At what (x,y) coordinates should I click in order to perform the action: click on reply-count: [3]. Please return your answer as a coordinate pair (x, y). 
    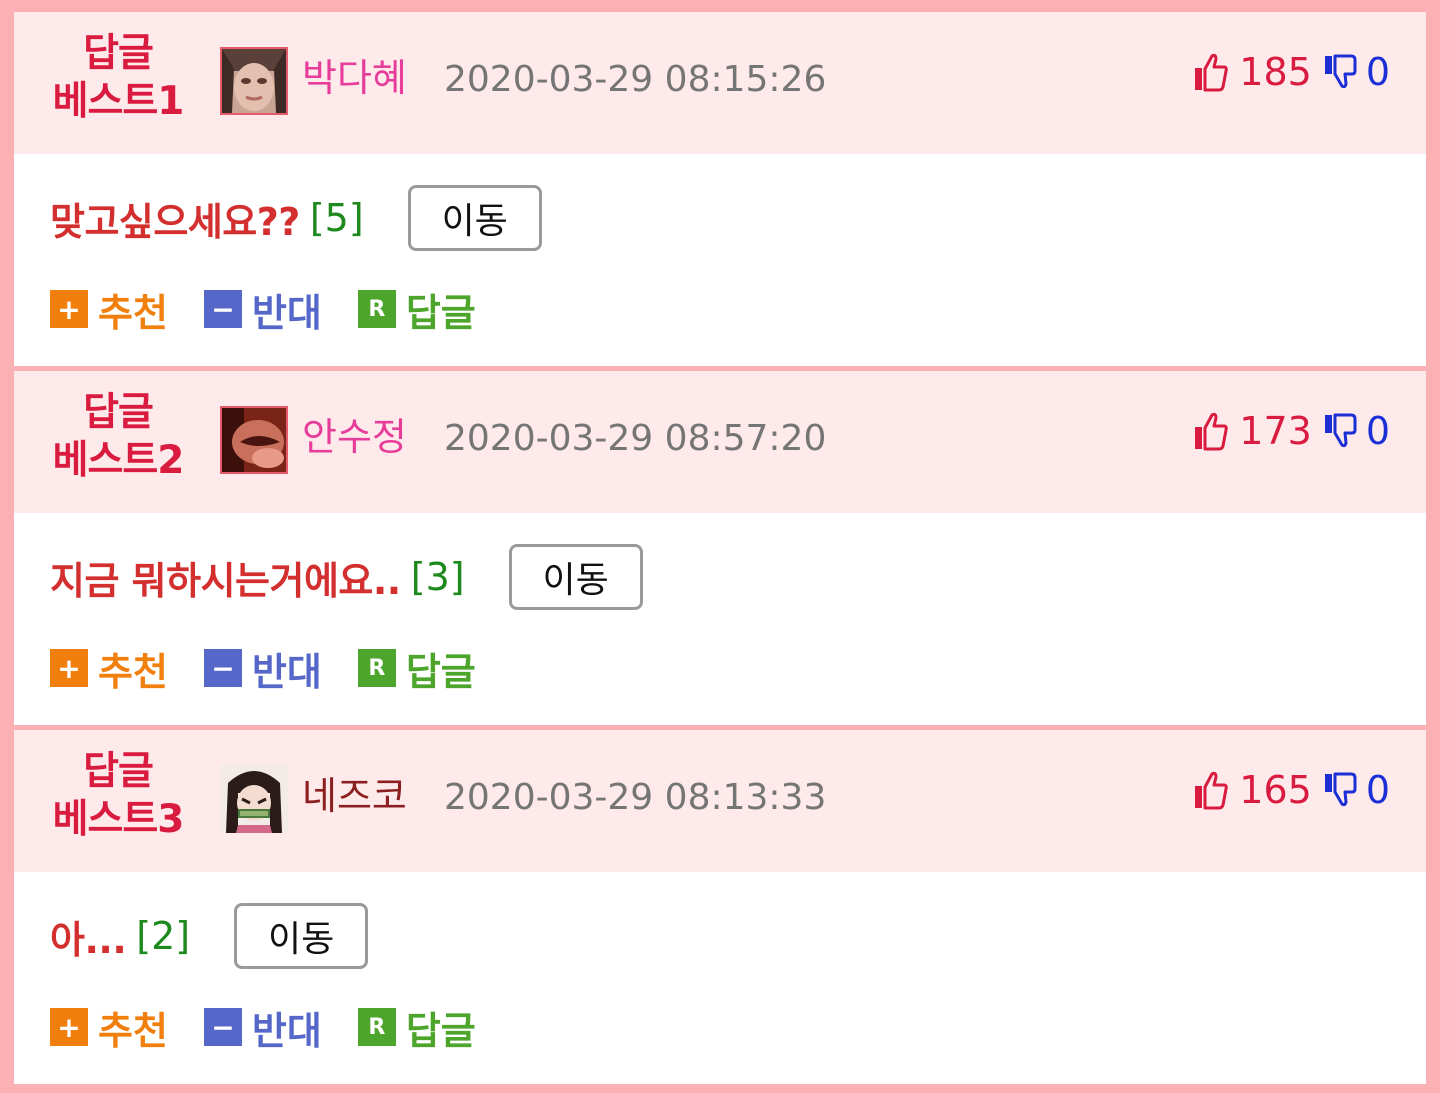
    Looking at the image, I should click on (437, 577).